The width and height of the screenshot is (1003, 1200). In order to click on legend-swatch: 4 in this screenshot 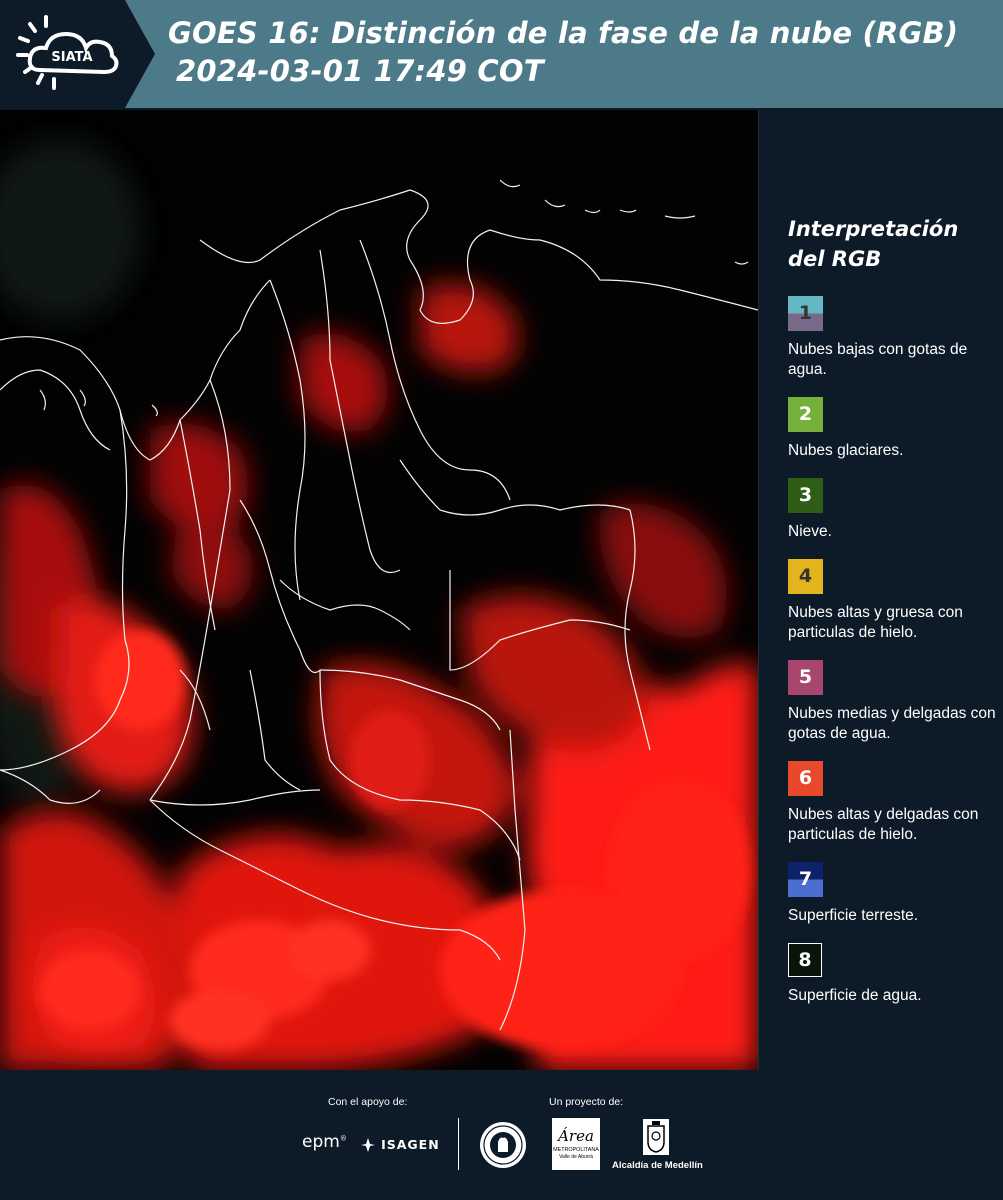, I will do `click(805, 576)`.